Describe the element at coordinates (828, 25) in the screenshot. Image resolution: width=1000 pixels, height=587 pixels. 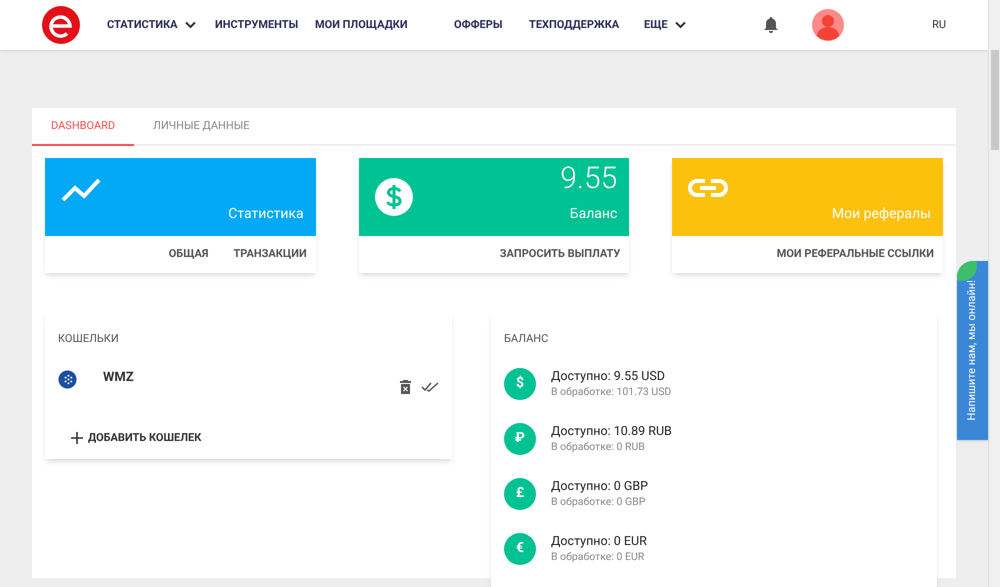
I see `avatar-icon` at that location.